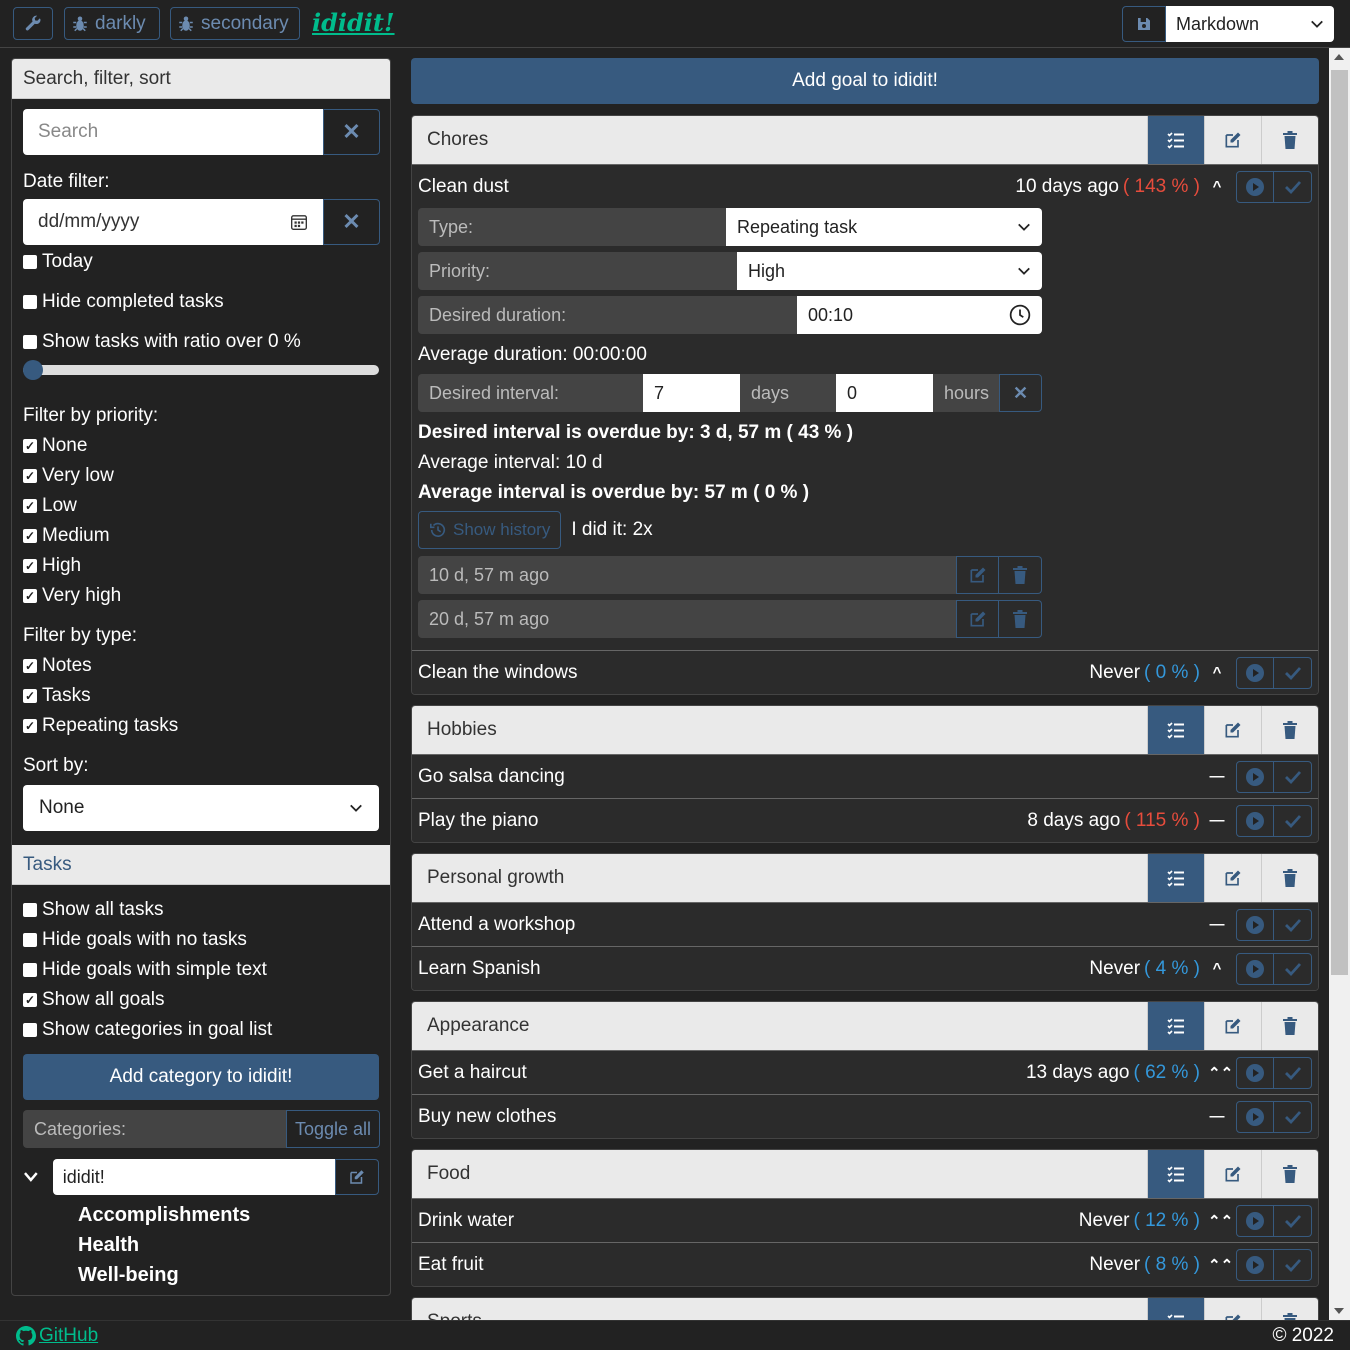 The height and width of the screenshot is (1350, 1350). I want to click on search-input: Search, so click(173, 132).